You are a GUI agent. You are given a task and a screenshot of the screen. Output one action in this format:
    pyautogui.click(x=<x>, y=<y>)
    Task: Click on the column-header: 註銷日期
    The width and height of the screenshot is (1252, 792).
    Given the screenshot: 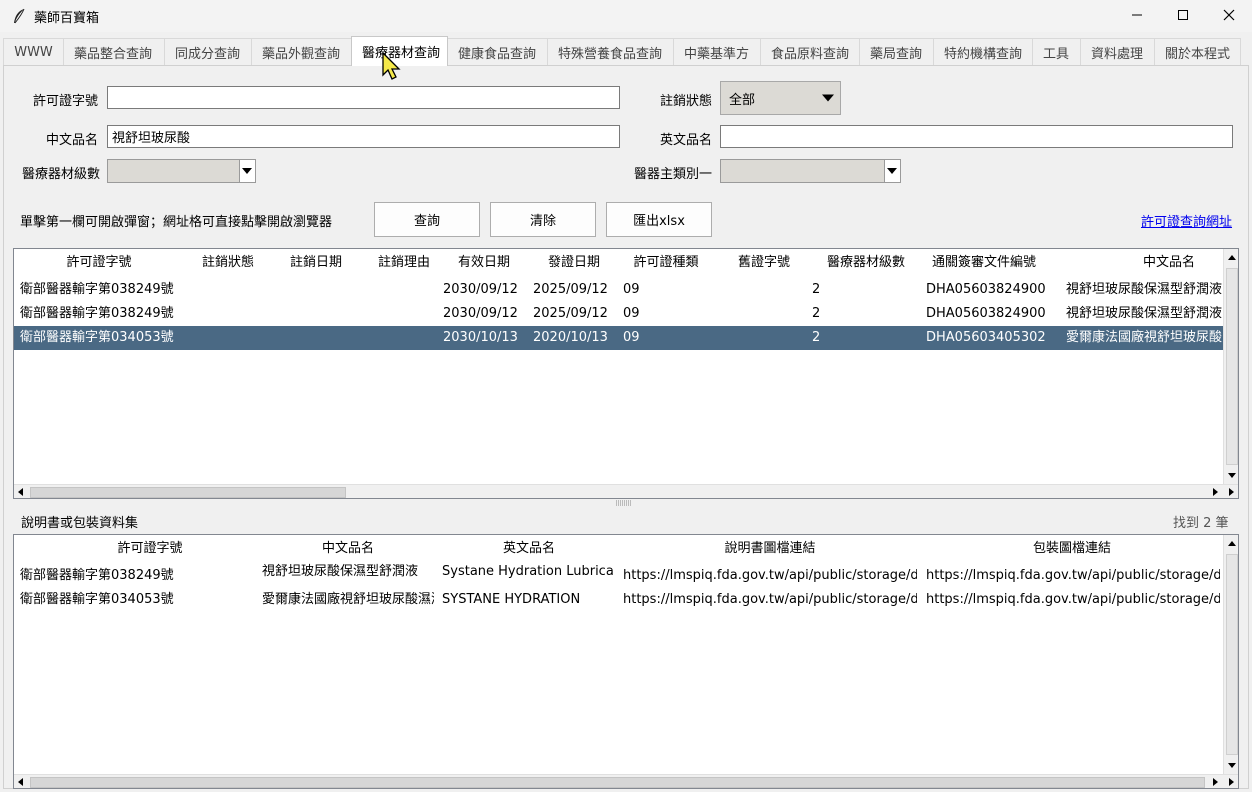 What is the action you would take?
    pyautogui.click(x=316, y=263)
    